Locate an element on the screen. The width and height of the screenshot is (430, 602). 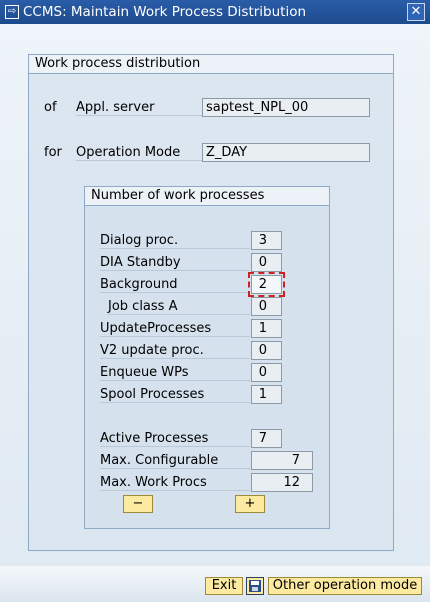
update-processes-field: 1 is located at coordinates (266, 328).